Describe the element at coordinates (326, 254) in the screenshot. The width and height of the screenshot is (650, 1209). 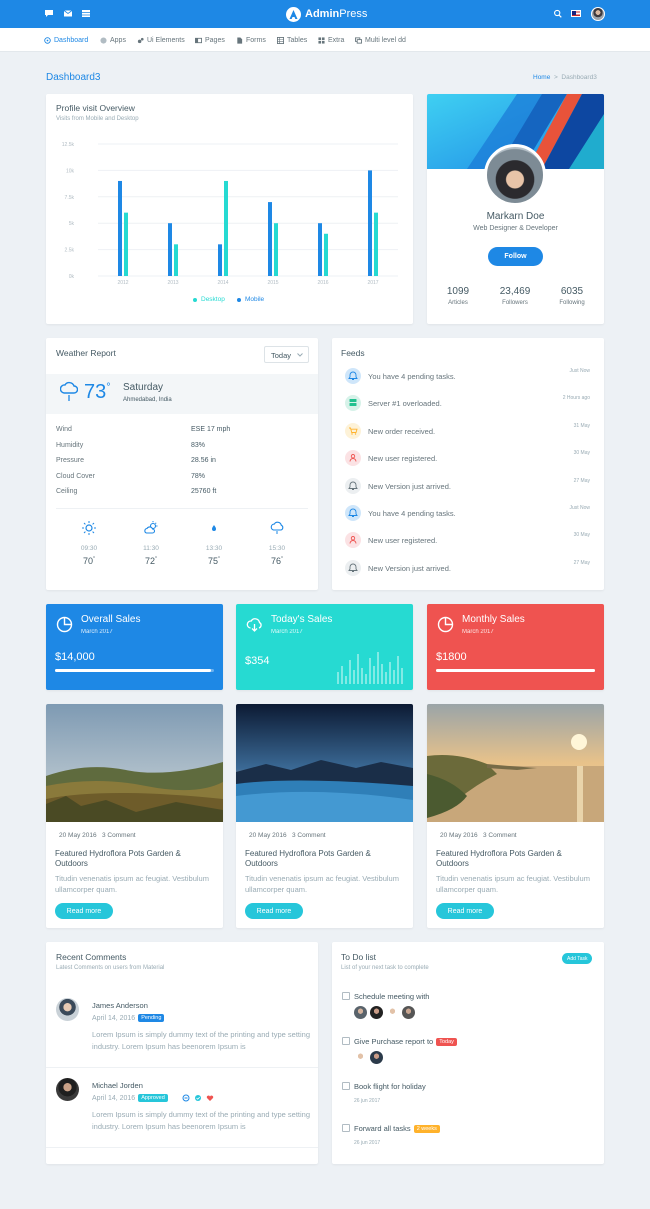
I see `bar-desktop-2016` at that location.